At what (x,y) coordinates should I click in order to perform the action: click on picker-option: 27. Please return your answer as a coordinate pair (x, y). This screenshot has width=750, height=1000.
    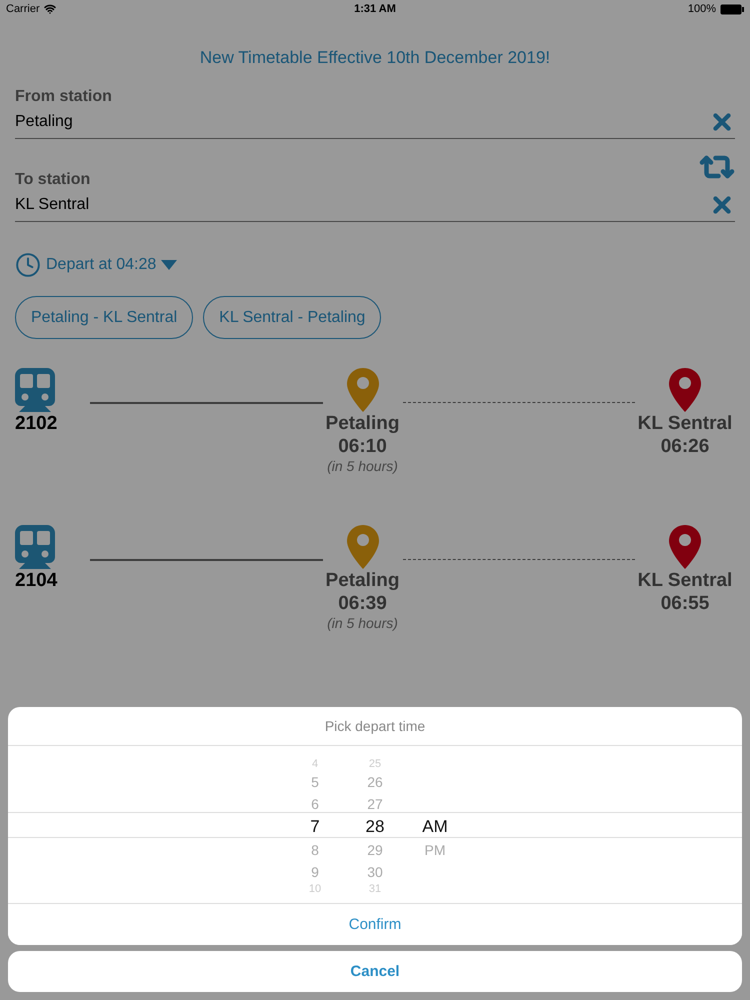
    Looking at the image, I should click on (375, 804).